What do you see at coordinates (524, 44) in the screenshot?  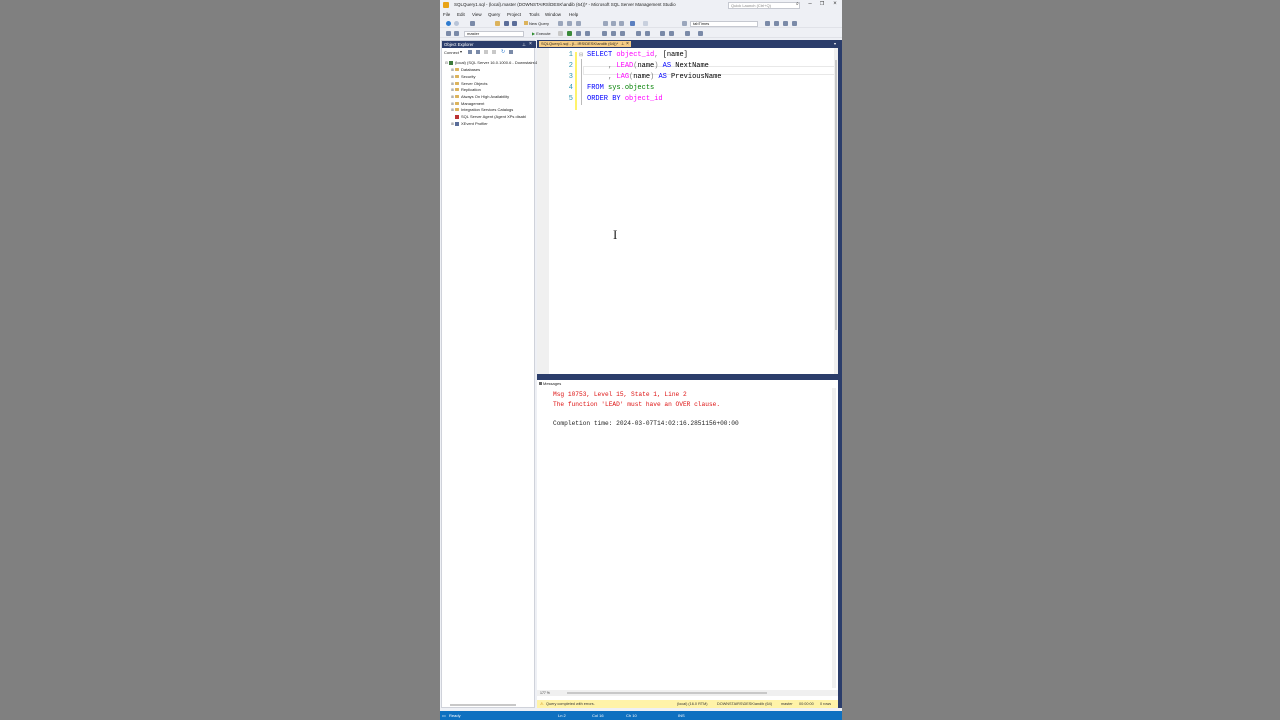 I see `pin-icon: ⊥` at bounding box center [524, 44].